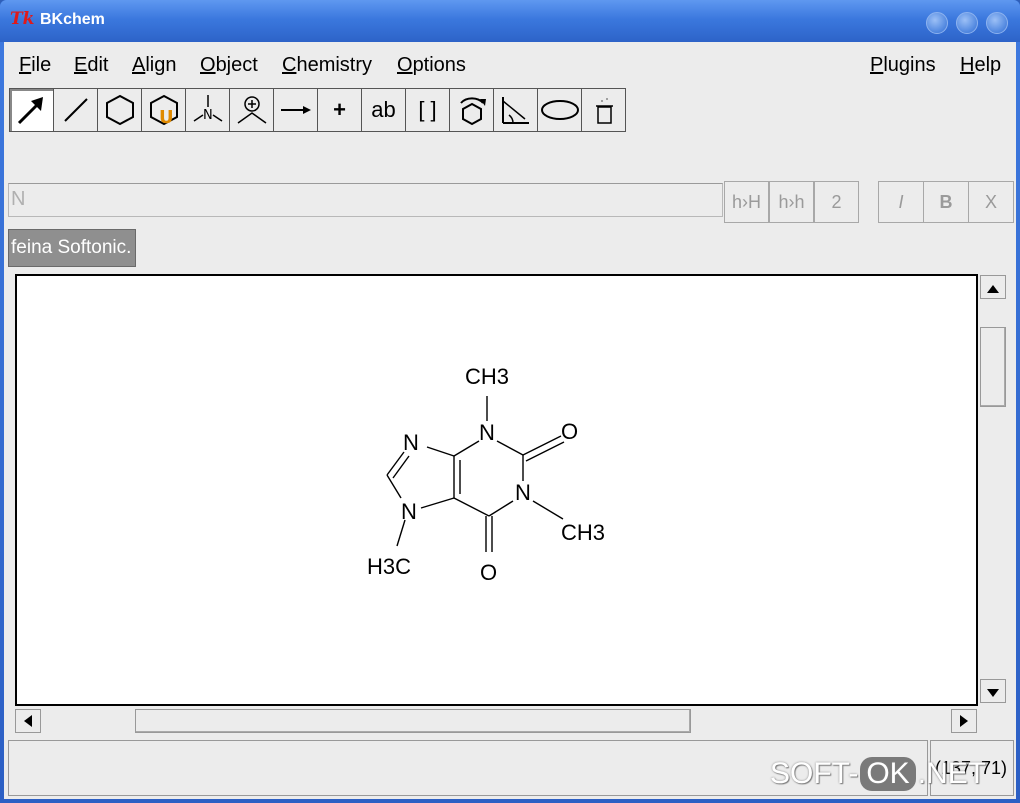  What do you see at coordinates (35, 65) in the screenshot?
I see `menu-file: File` at bounding box center [35, 65].